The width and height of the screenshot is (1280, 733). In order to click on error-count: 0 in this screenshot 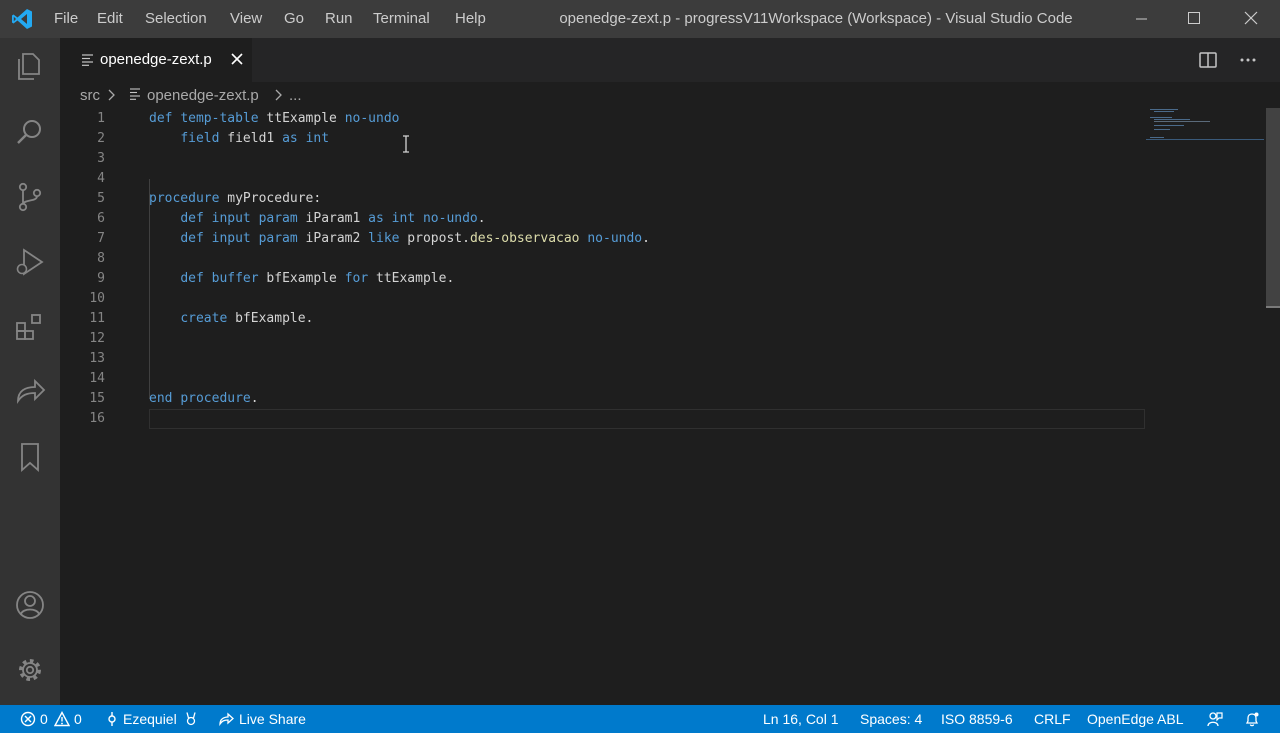, I will do `click(44, 719)`.